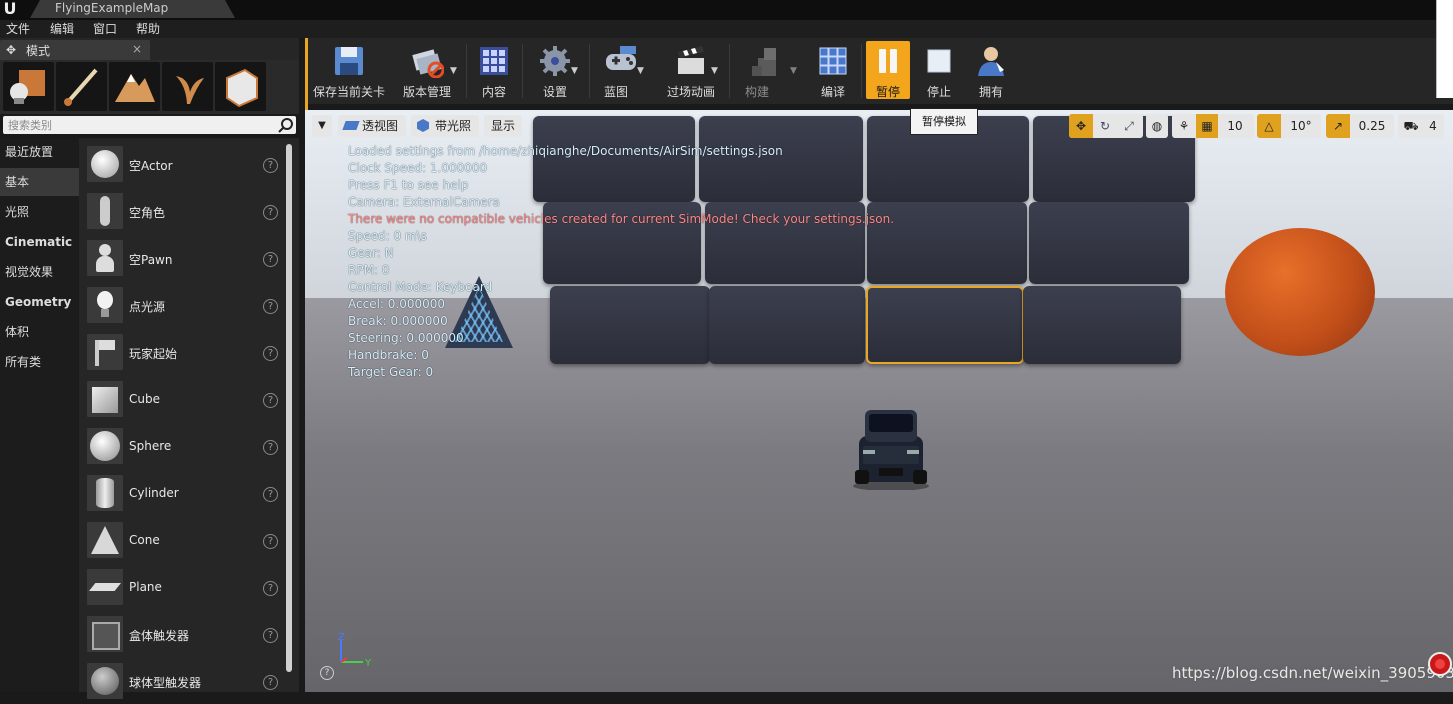 The width and height of the screenshot is (1453, 704). What do you see at coordinates (1439, 671) in the screenshot?
I see `record-icon` at bounding box center [1439, 671].